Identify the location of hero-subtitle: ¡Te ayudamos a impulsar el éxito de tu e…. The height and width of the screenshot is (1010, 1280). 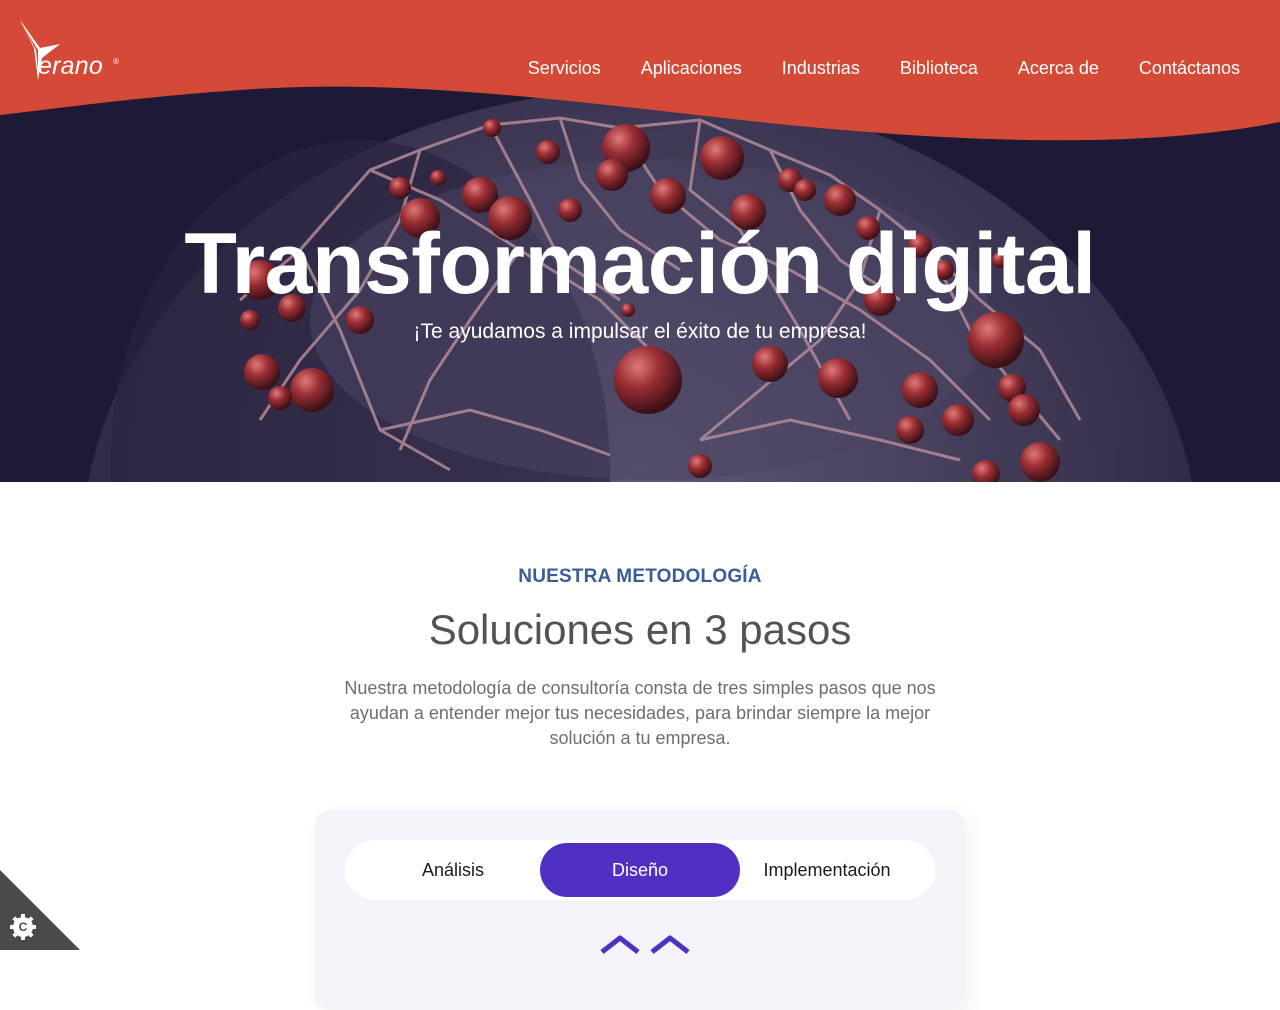
(640, 331).